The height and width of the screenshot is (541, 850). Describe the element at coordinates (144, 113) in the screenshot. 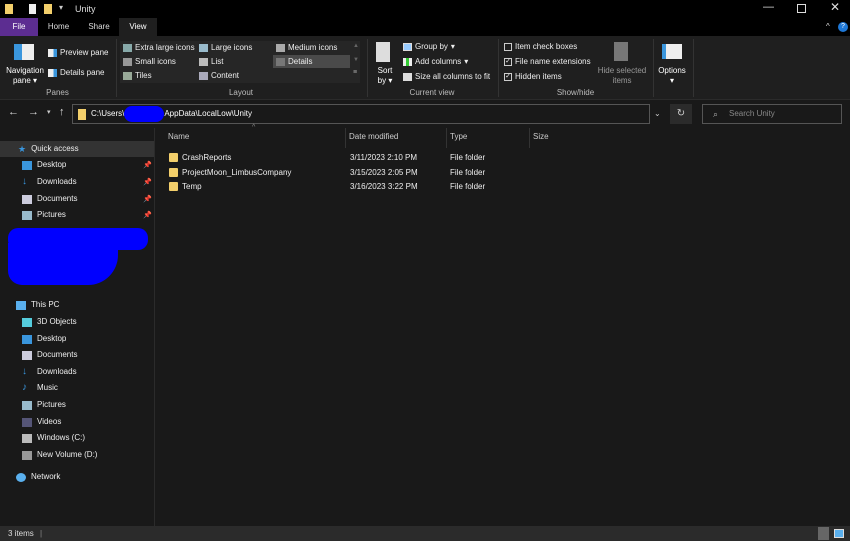

I see `redacted-username` at that location.